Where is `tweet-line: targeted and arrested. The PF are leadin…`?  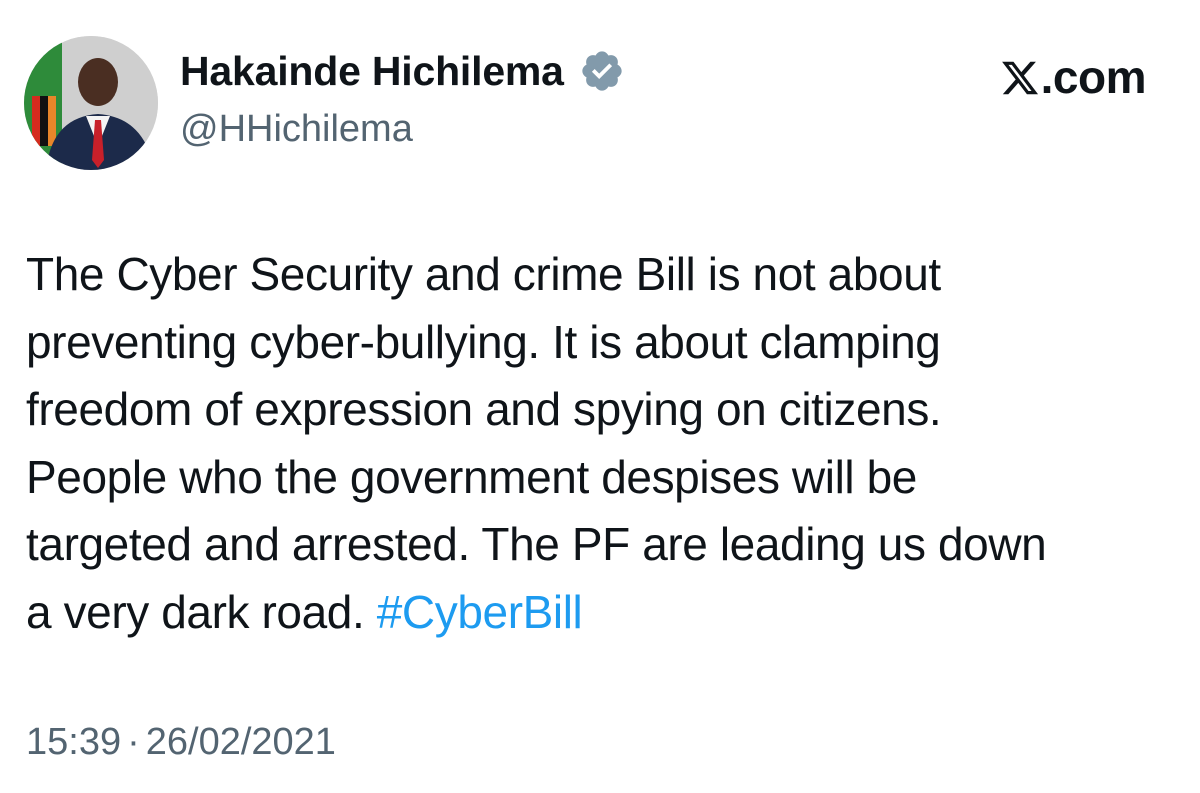
tweet-line: targeted and arrested. The PF are leadin… is located at coordinates (536, 544).